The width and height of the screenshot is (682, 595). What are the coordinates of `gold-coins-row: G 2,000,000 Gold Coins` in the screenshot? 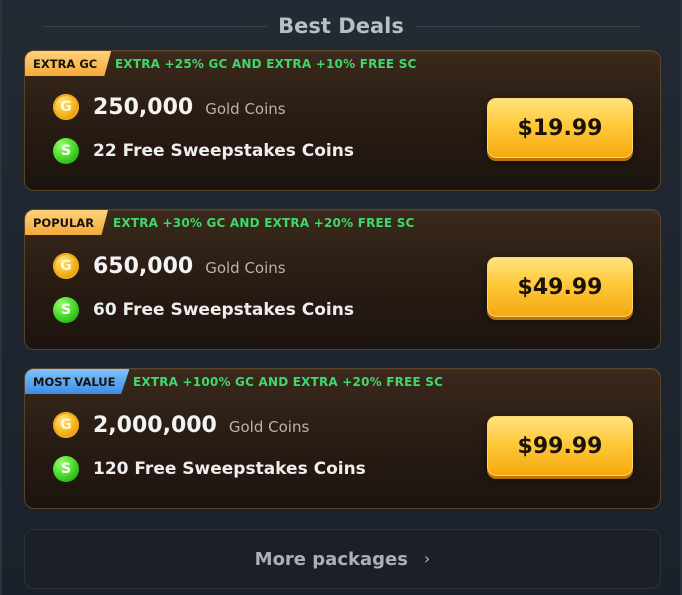 It's located at (181, 425).